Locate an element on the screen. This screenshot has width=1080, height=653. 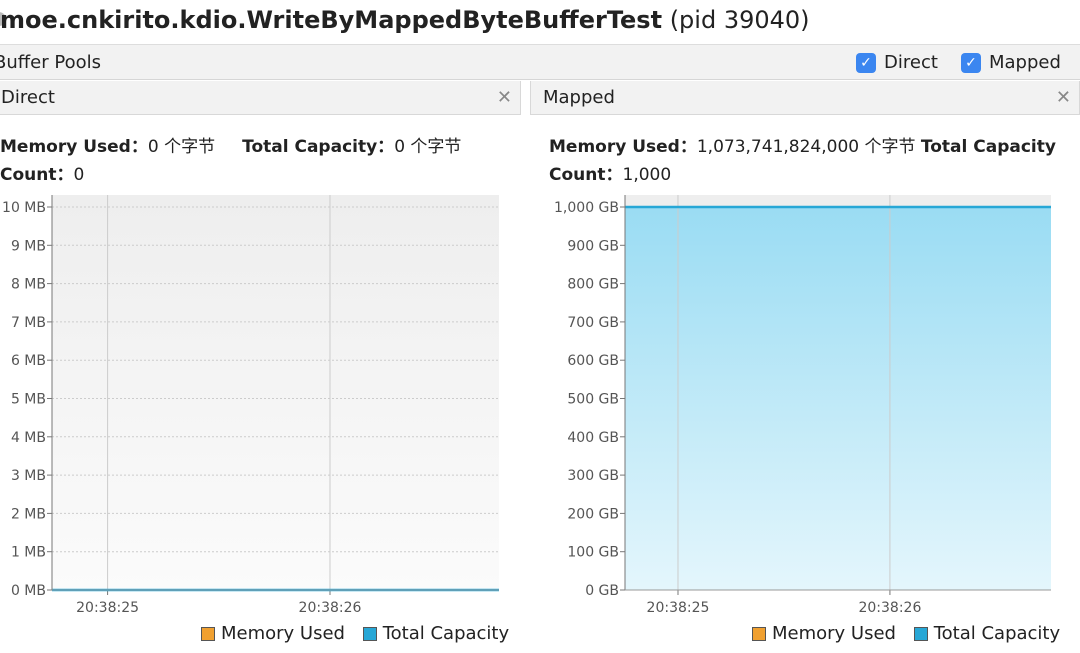
y-tick-label: 7 MB is located at coordinates (28, 323).